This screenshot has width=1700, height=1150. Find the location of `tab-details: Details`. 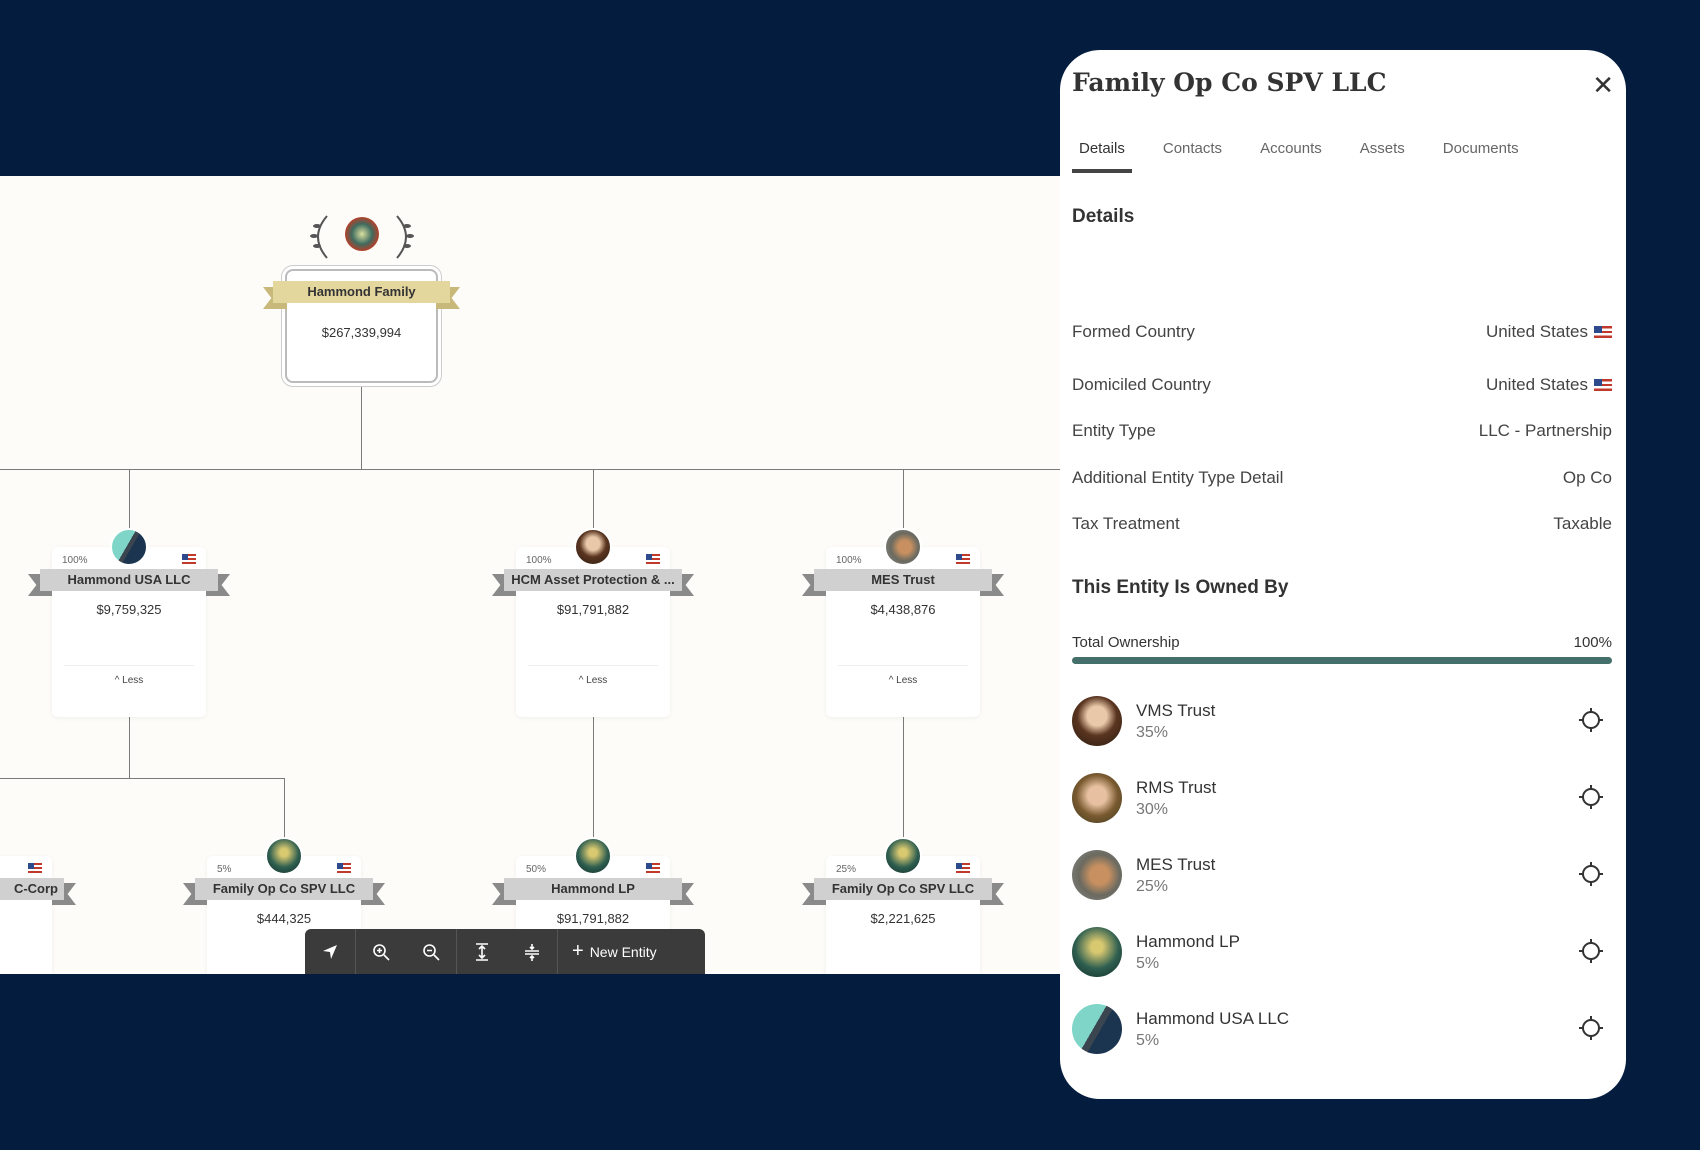

tab-details: Details is located at coordinates (1102, 156).